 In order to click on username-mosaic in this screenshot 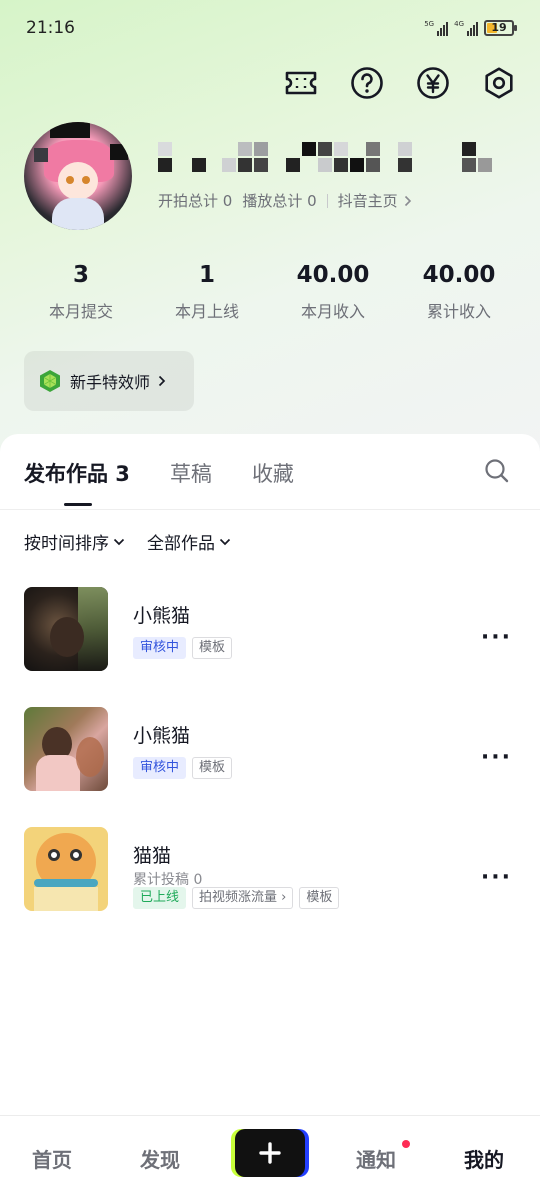, I will do `click(328, 159)`.